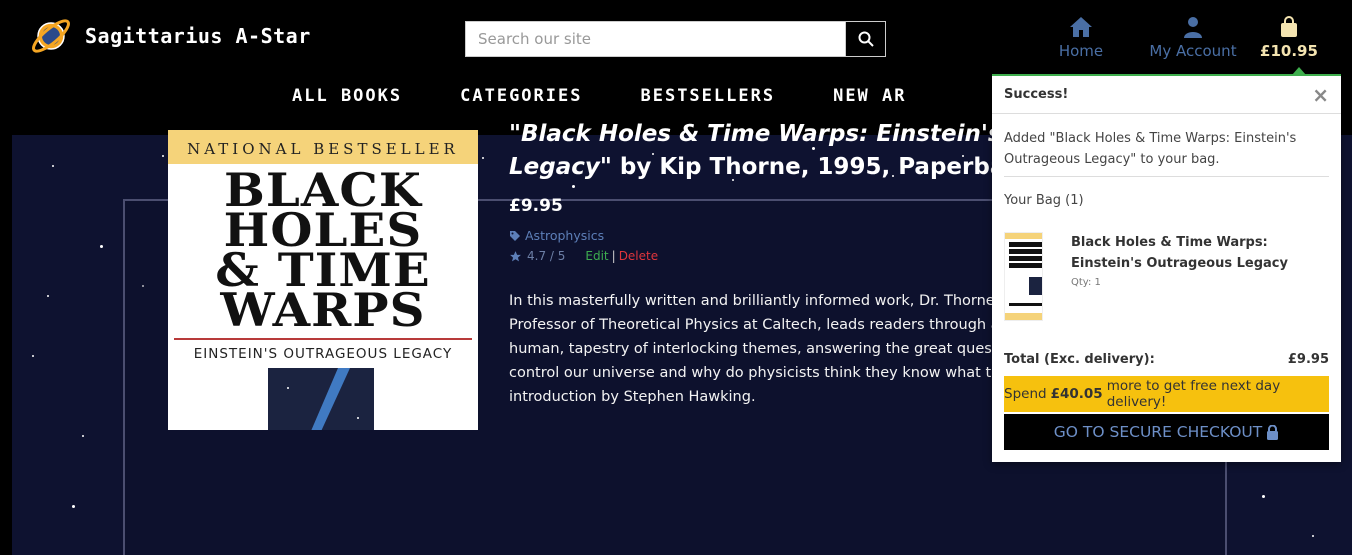 Image resolution: width=1352 pixels, height=555 pixels. Describe the element at coordinates (1289, 26) in the screenshot. I see `shopping-bag-icon` at that location.